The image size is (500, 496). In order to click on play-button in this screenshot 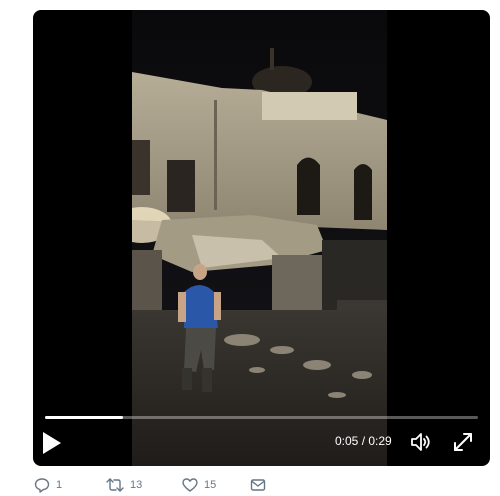, I will do `click(52, 443)`.